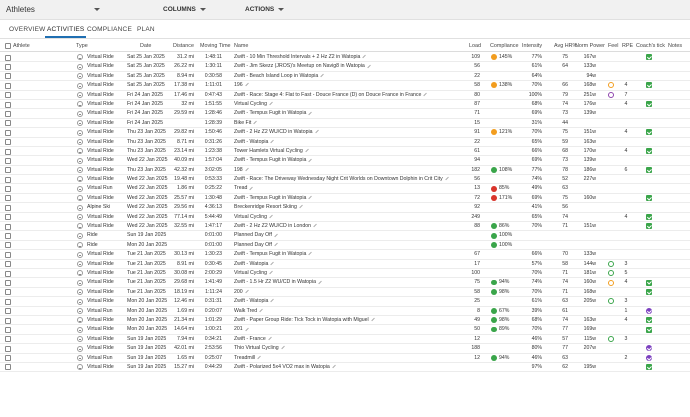 The image size is (690, 417). Describe the element at coordinates (350, 311) in the screenshot. I see `activity-name-link: Walk Tred` at that location.